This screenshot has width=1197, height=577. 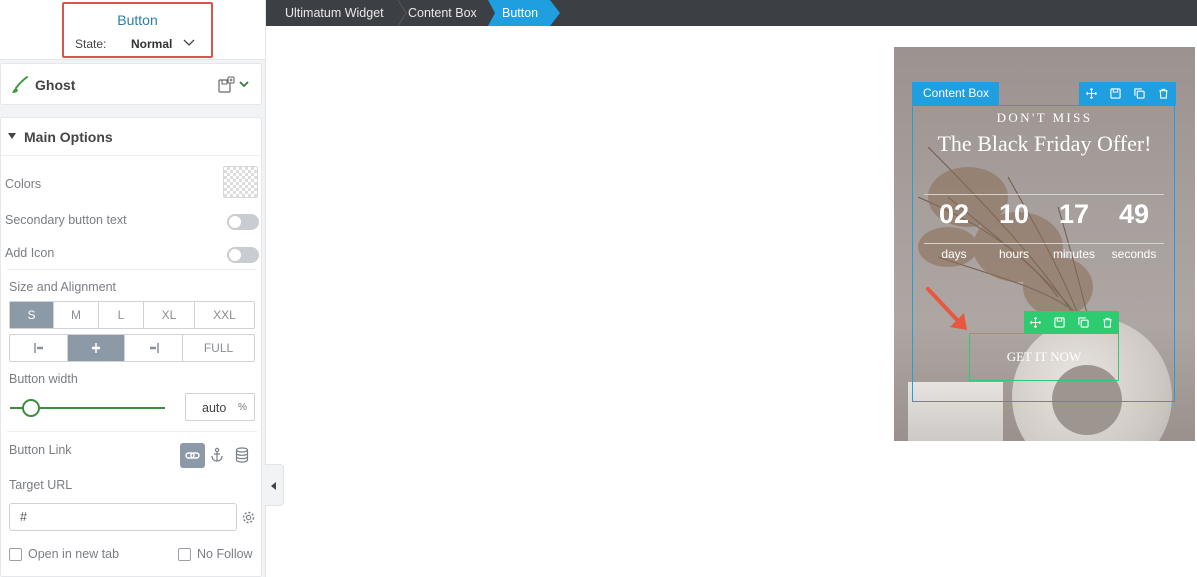 What do you see at coordinates (225, 554) in the screenshot?
I see `no-follow-label: No Follow` at bounding box center [225, 554].